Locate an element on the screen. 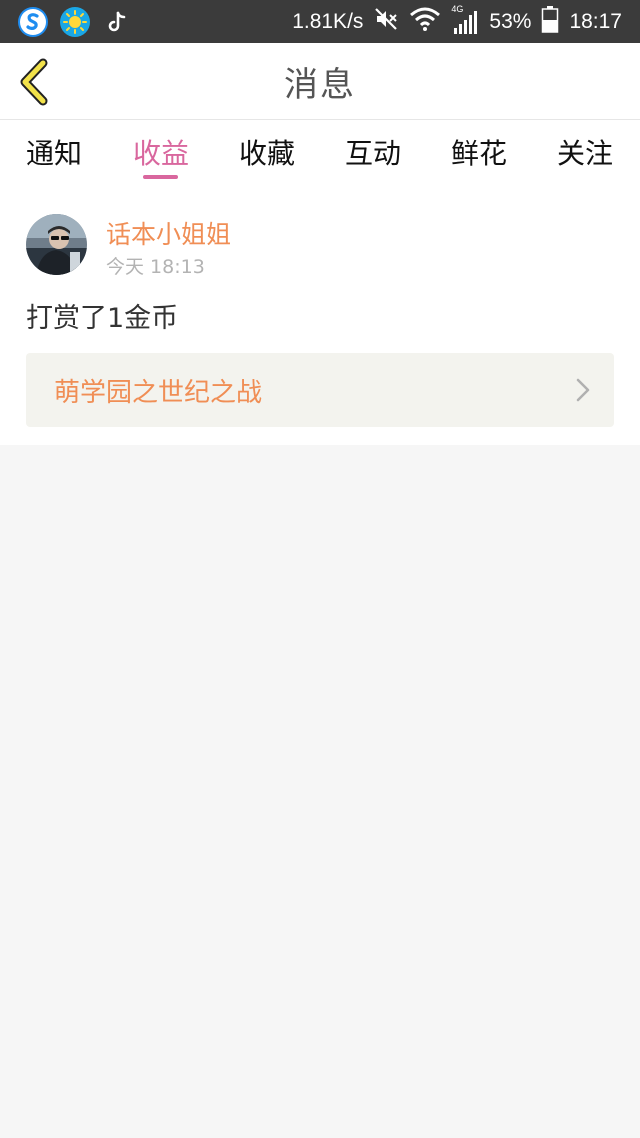  header: 消息 is located at coordinates (320, 81).